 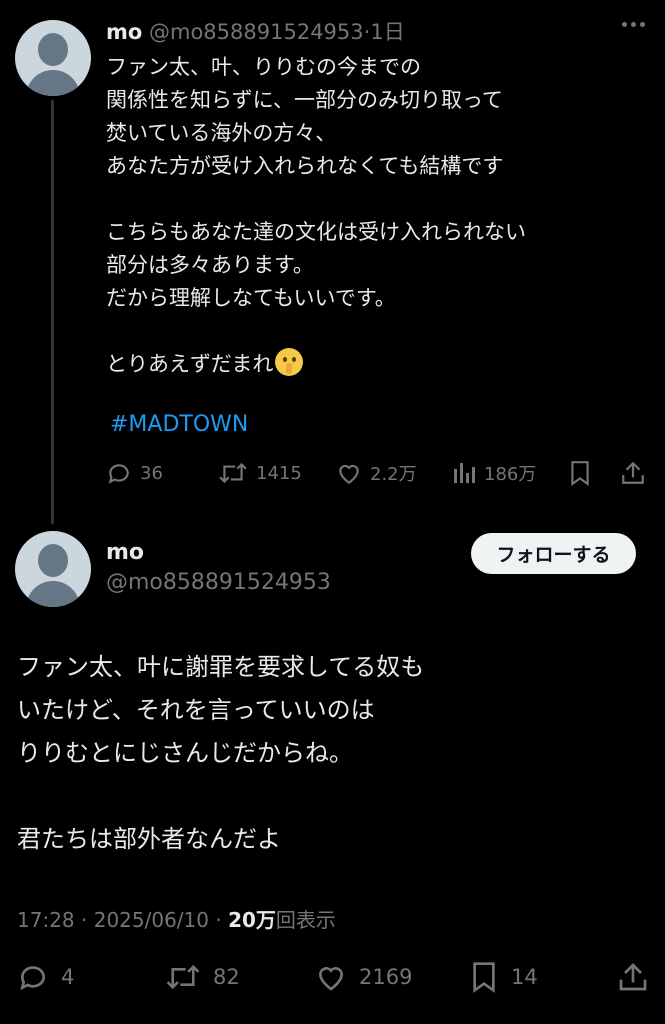 What do you see at coordinates (289, 362) in the screenshot?
I see `shushing-face-emoji-icon` at bounding box center [289, 362].